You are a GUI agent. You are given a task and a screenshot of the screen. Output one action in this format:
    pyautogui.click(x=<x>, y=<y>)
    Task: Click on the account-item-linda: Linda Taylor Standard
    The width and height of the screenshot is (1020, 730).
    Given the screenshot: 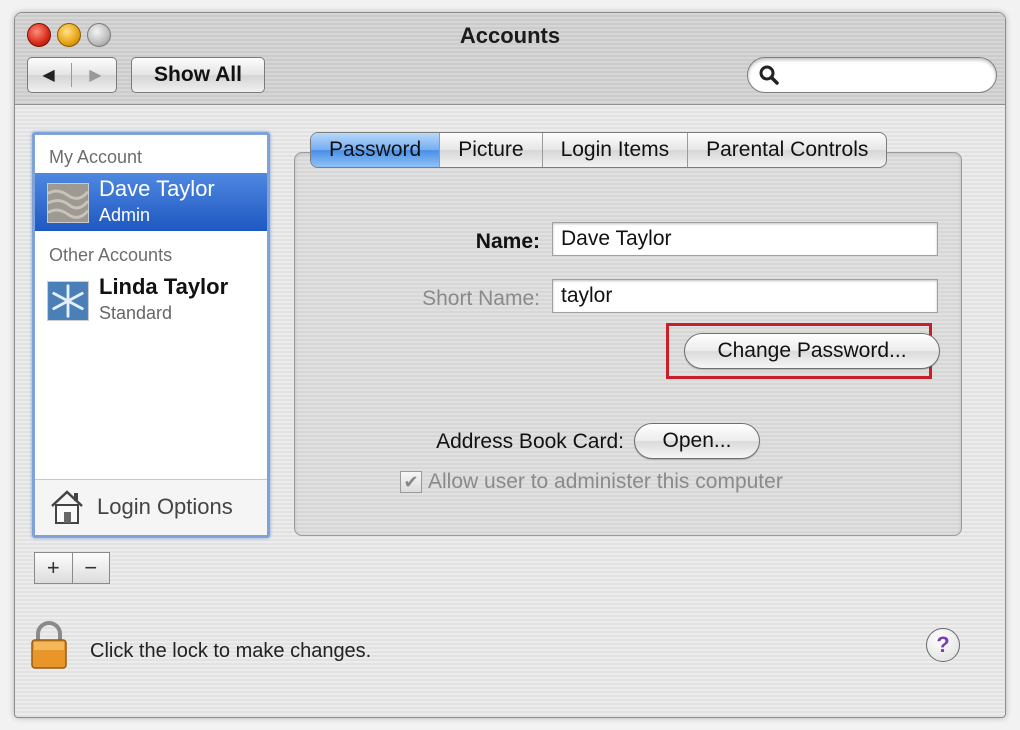 What is the action you would take?
    pyautogui.click(x=151, y=300)
    